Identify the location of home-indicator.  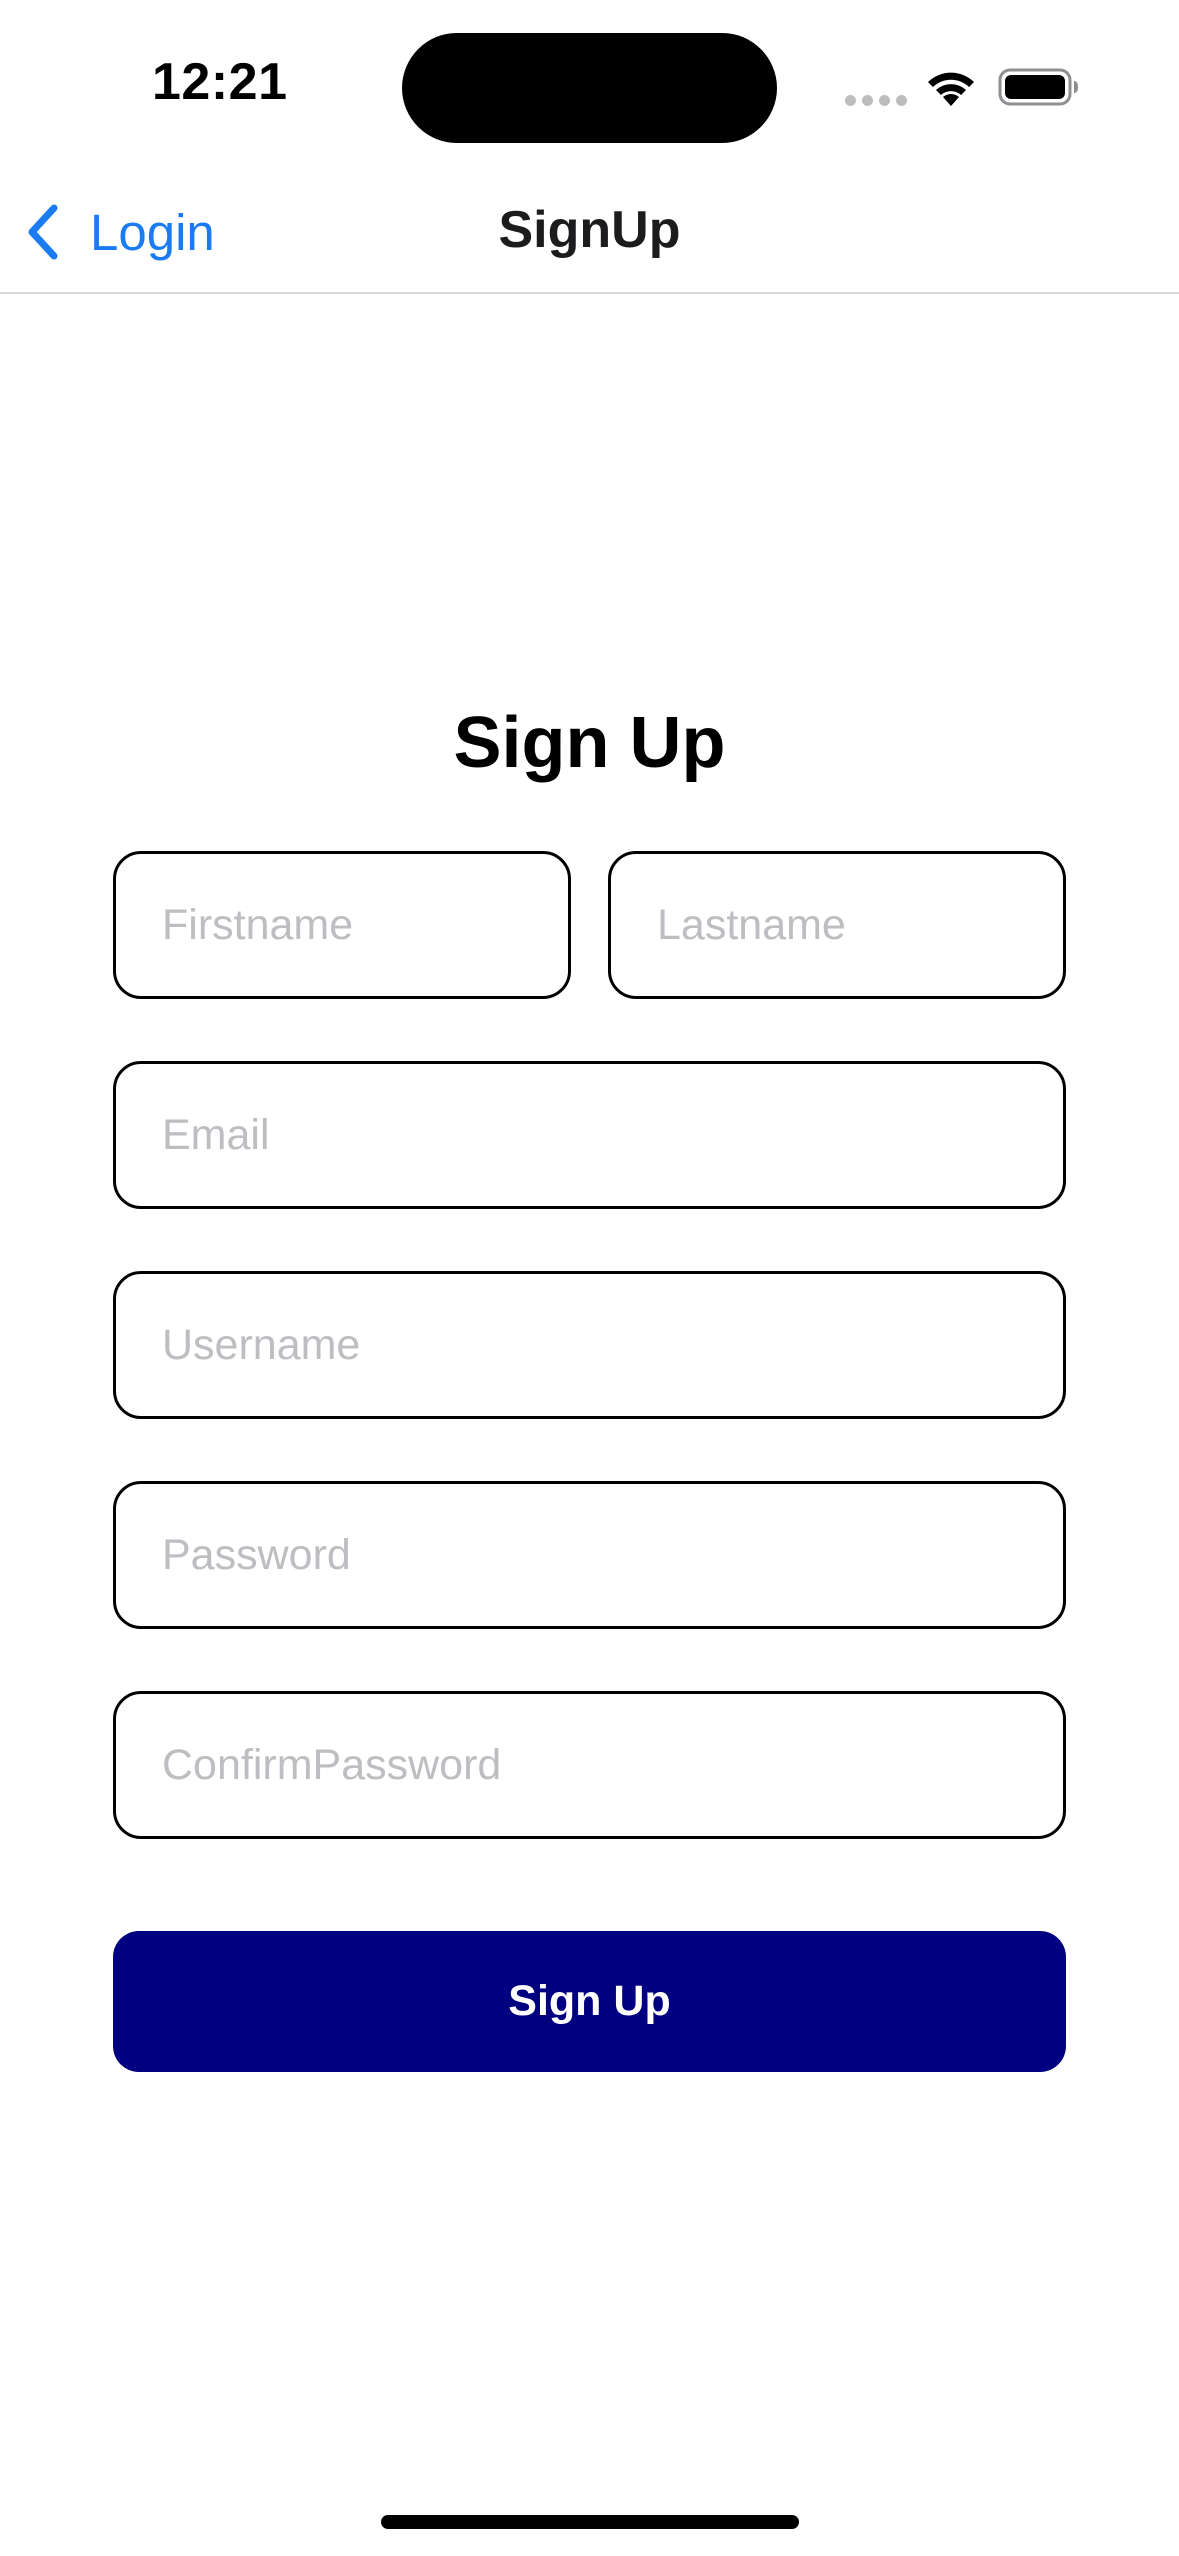
(590, 2522).